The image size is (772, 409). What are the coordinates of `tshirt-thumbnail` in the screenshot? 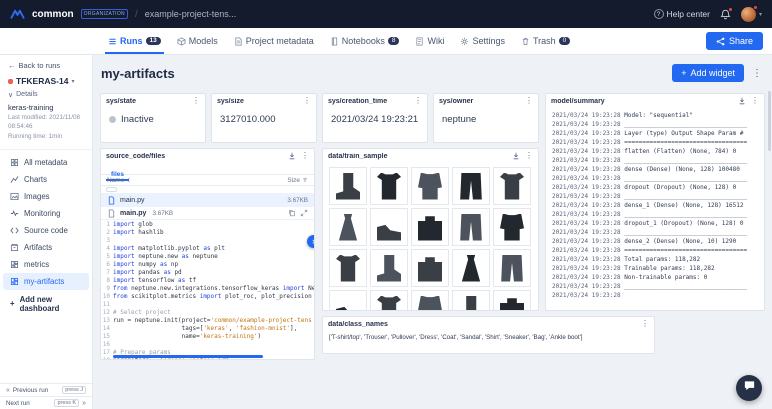 It's located at (389, 186).